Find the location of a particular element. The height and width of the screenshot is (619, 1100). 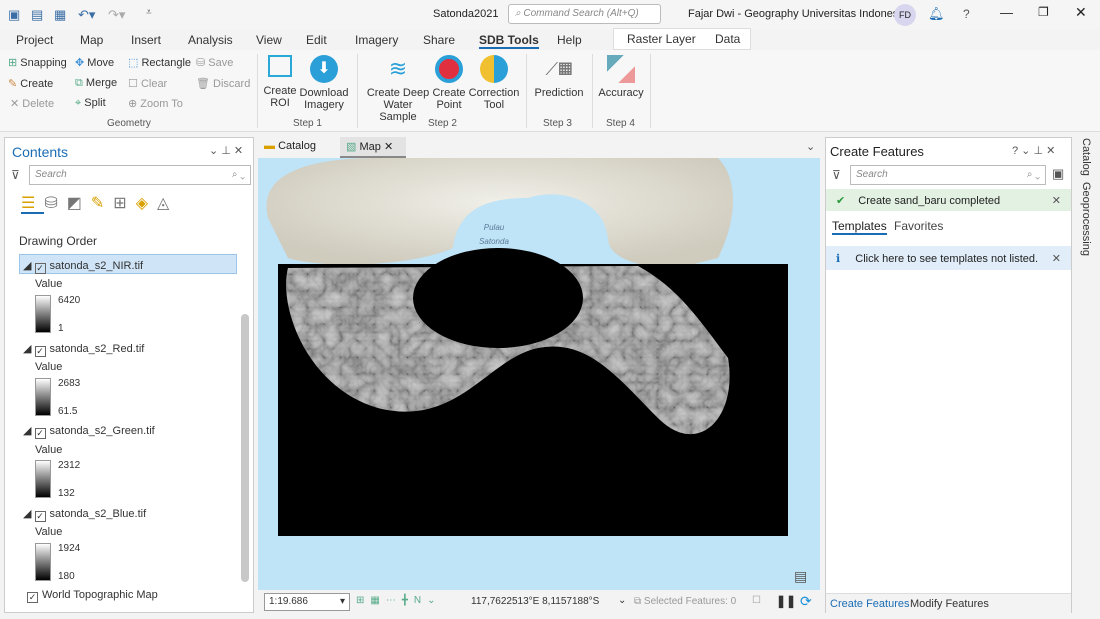

discard-button: 🗑︎ Discard is located at coordinates (223, 83).